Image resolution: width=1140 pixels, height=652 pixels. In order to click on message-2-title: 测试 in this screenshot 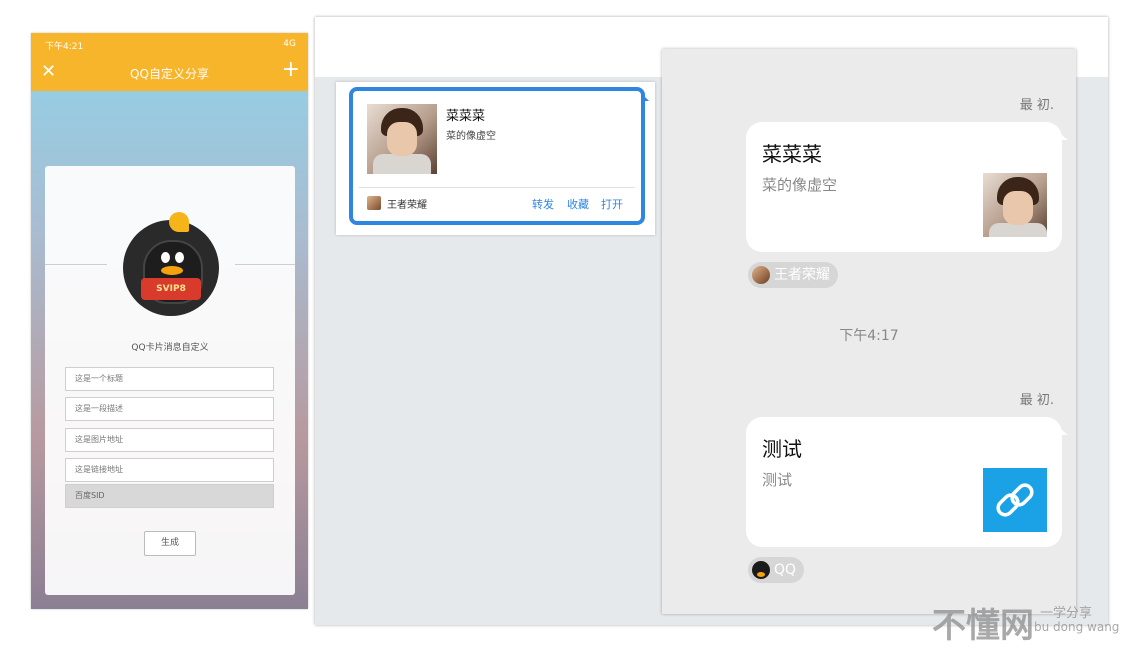, I will do `click(782, 449)`.